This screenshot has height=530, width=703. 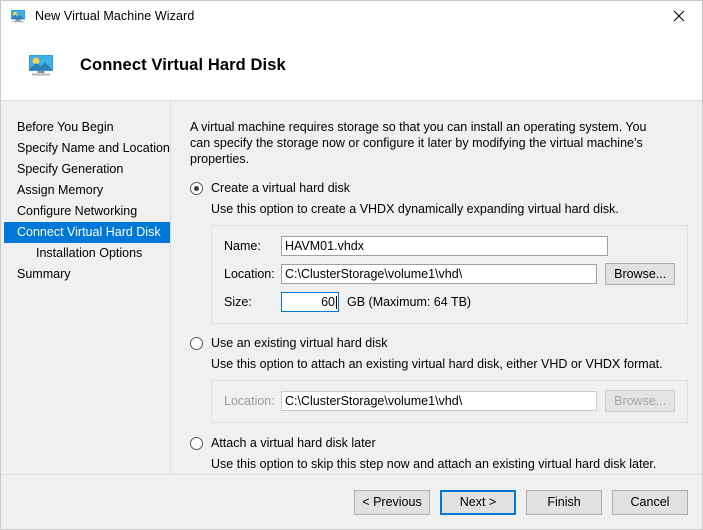 What do you see at coordinates (249, 274) in the screenshot?
I see `location-label: Location:` at bounding box center [249, 274].